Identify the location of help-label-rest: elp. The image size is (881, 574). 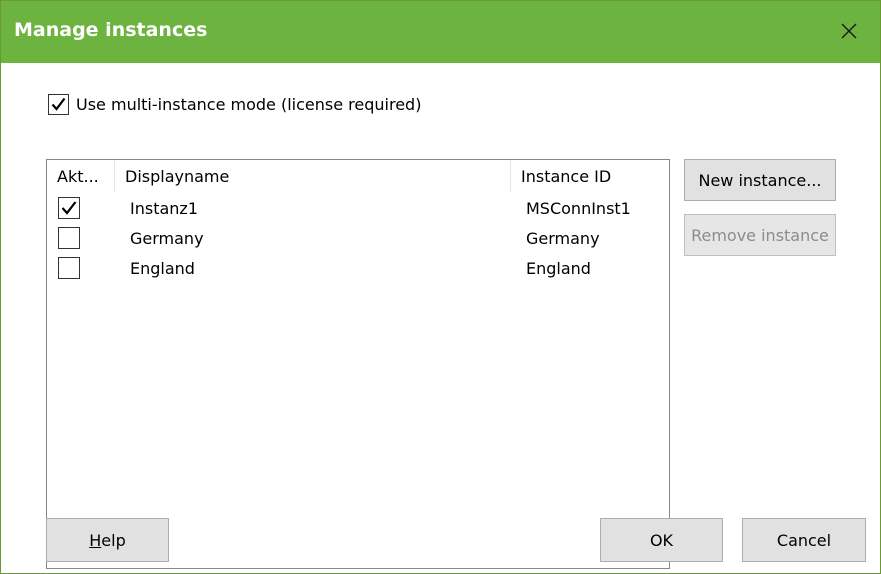
(113, 540).